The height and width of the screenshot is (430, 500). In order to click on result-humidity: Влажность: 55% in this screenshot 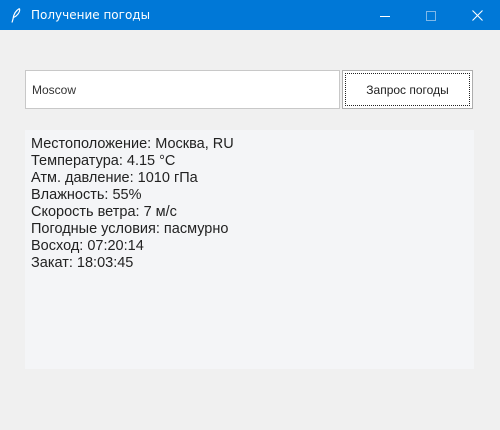, I will do `click(86, 195)`.